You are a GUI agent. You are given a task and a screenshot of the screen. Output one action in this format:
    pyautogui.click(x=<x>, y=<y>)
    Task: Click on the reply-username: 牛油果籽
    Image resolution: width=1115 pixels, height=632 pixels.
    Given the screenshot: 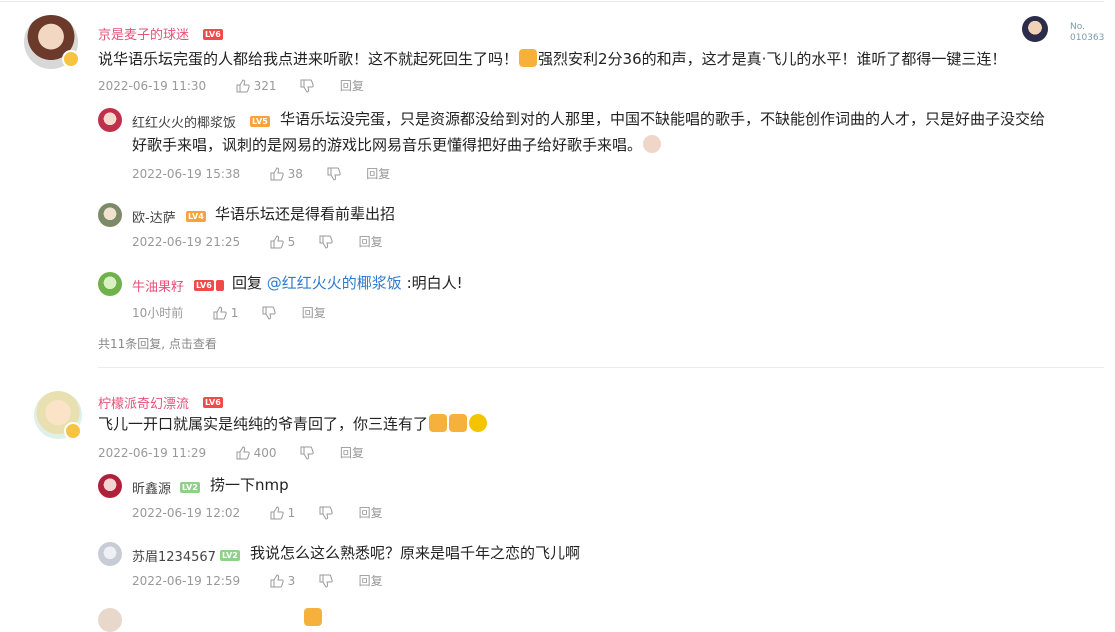 What is the action you would take?
    pyautogui.click(x=158, y=285)
    